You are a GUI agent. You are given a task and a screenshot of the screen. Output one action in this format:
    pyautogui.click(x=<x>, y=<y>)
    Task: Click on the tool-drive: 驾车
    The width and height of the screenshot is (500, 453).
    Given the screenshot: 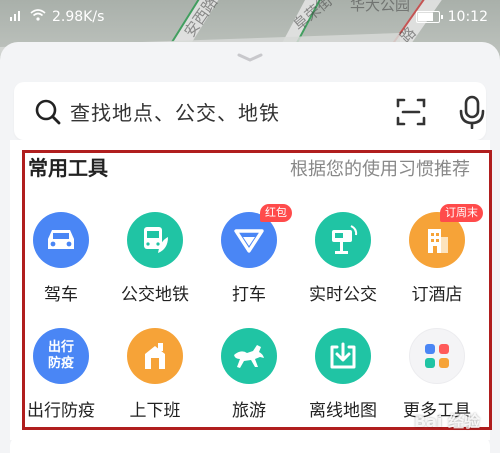 What is the action you would take?
    pyautogui.click(x=61, y=262)
    